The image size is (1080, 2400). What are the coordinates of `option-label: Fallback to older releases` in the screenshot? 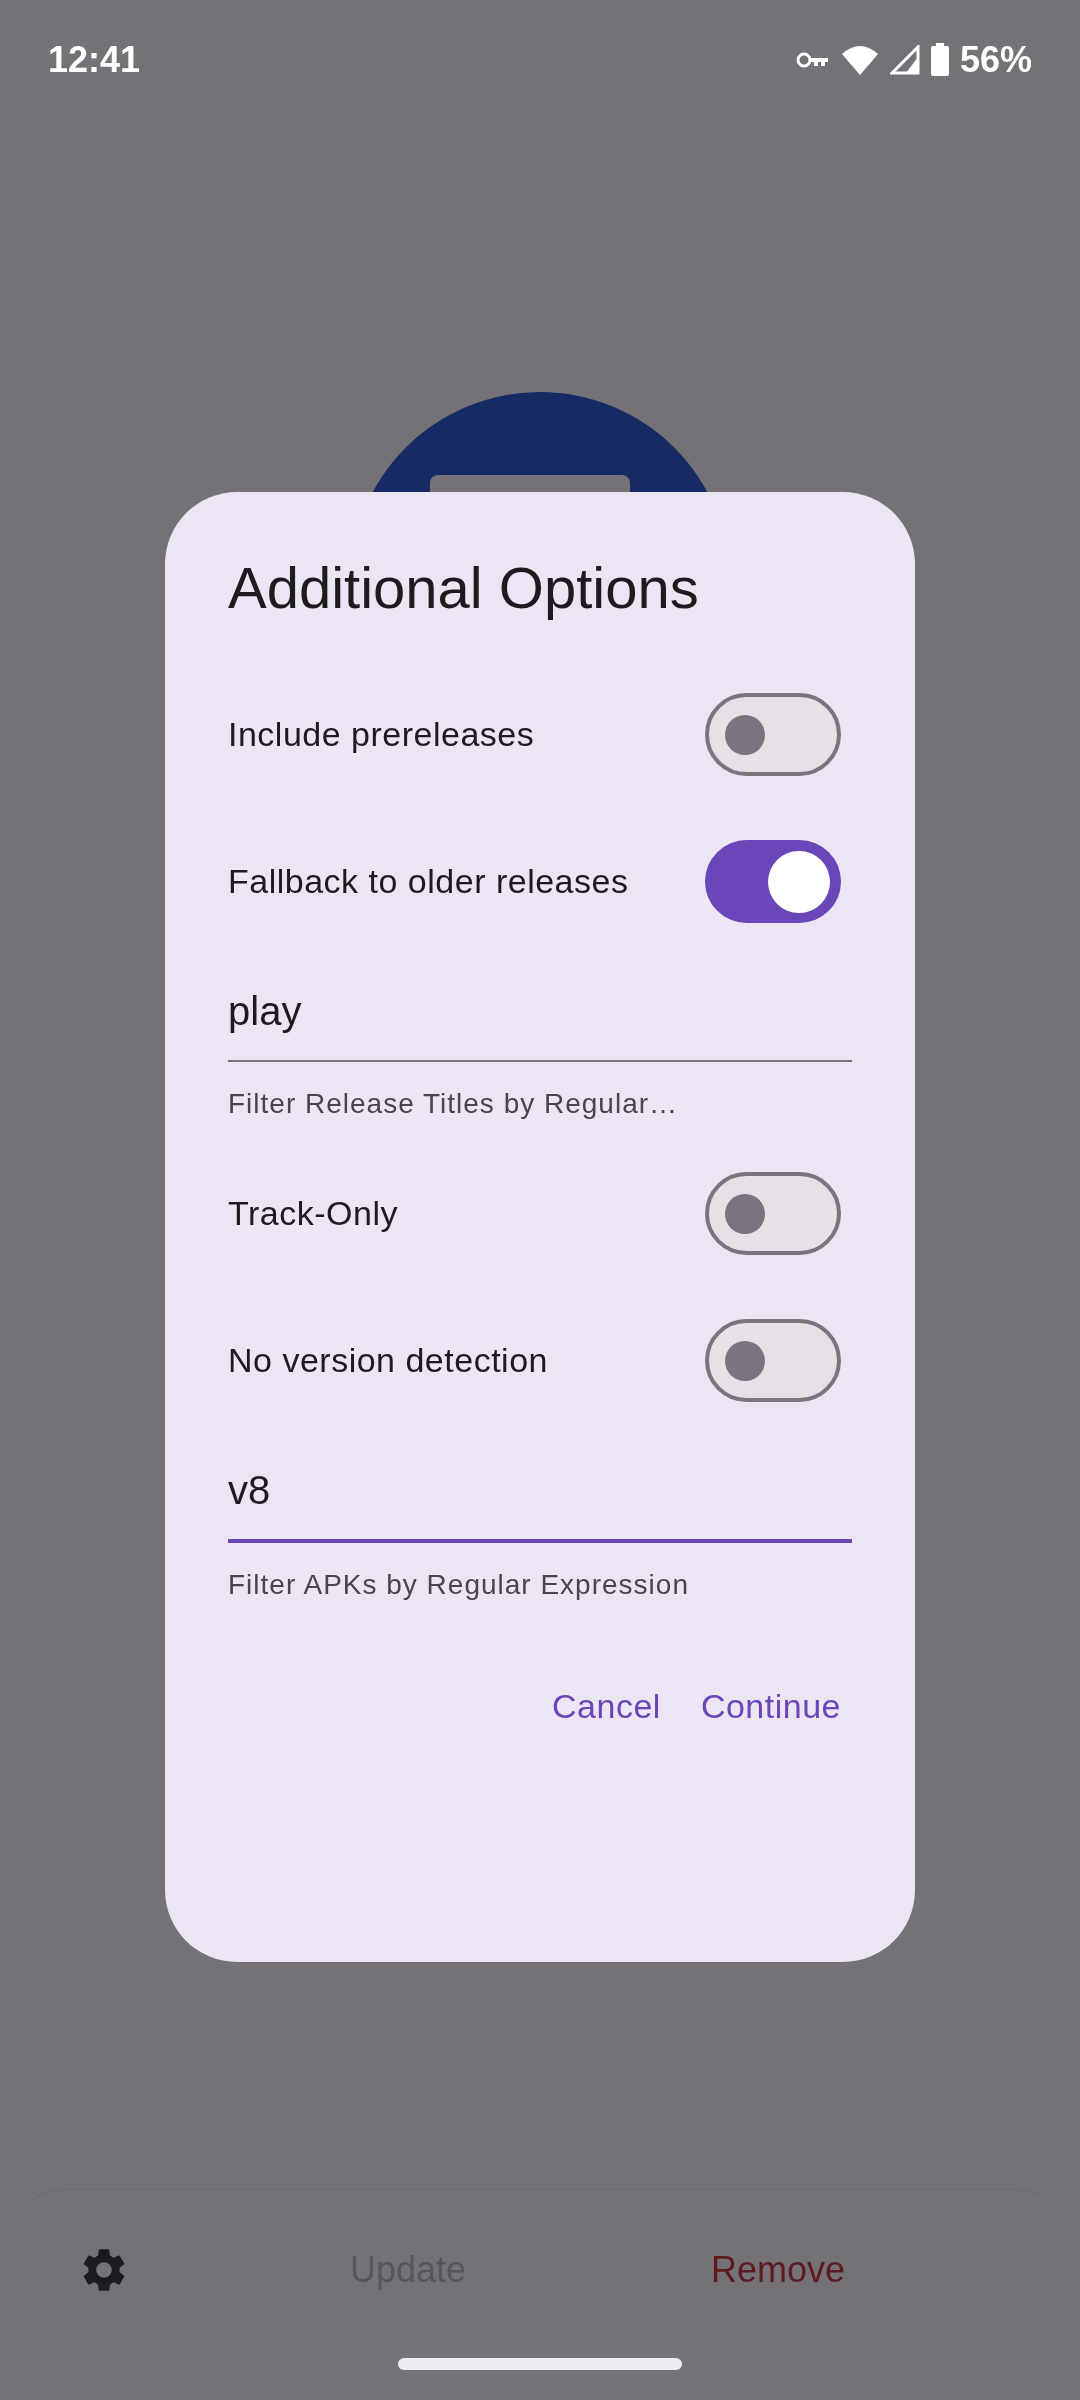 It's located at (428, 881).